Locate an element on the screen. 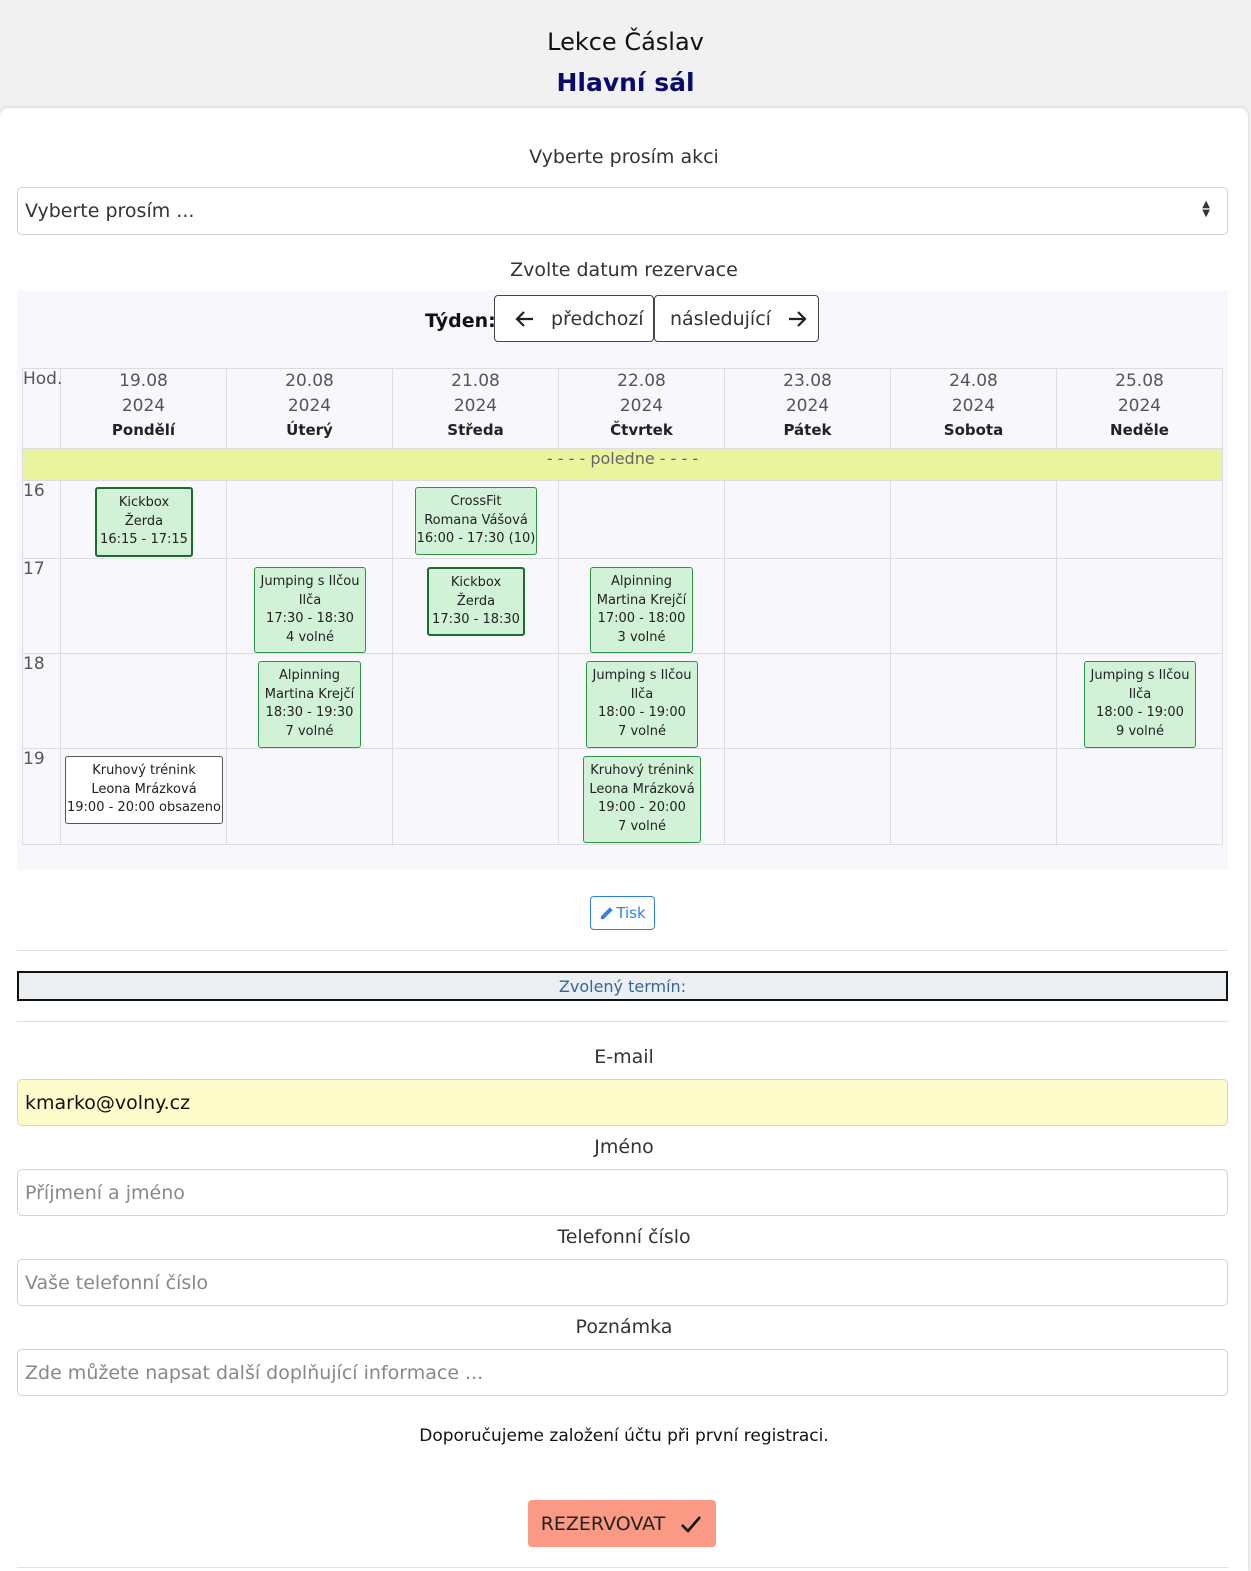  event-block: CrossFit Romana Vášová 16:00 - 17:30 (10) is located at coordinates (476, 521).